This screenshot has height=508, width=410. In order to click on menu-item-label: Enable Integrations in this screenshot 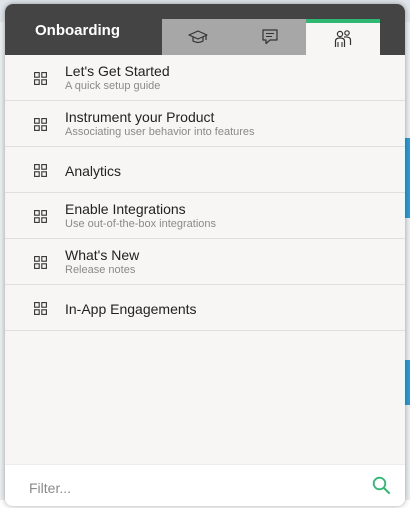, I will do `click(125, 209)`.